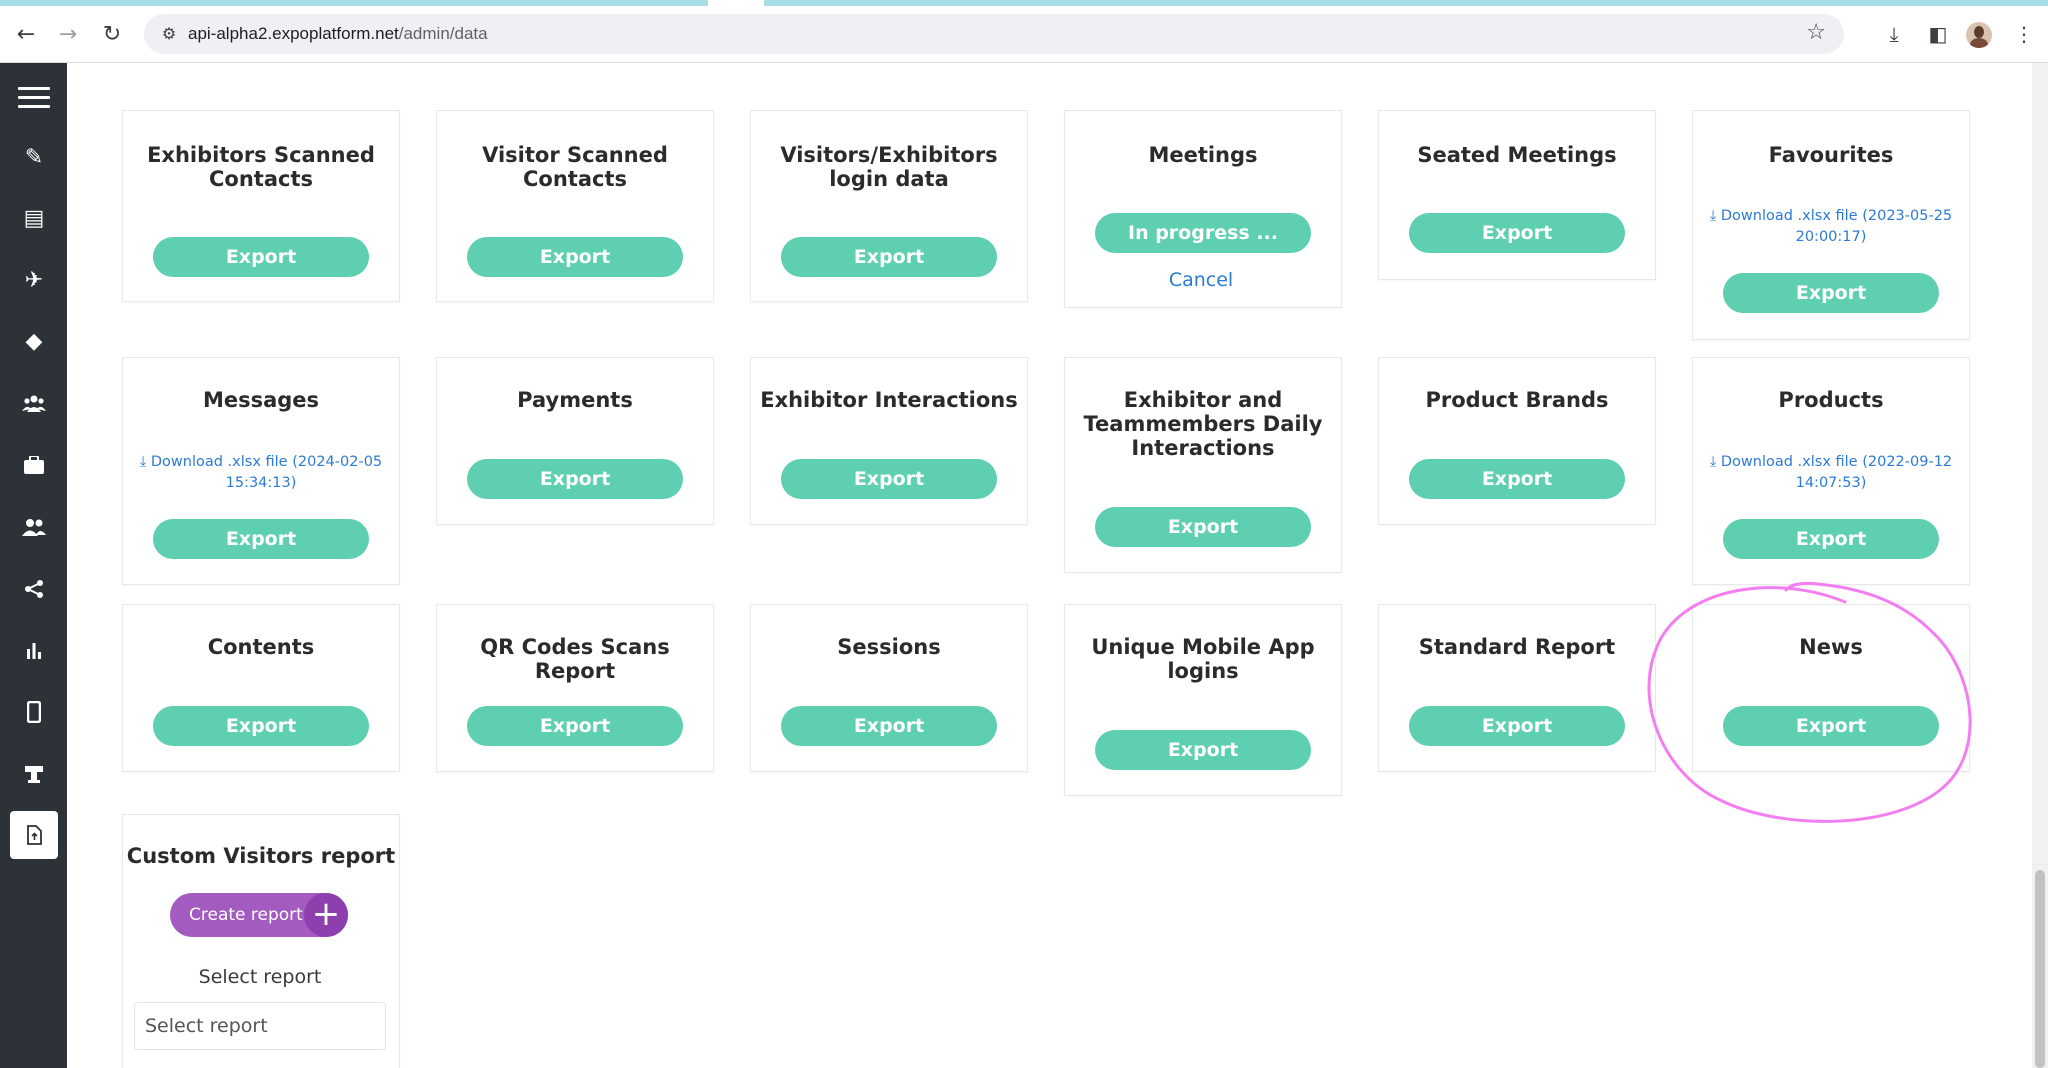  Describe the element at coordinates (1203, 209) in the screenshot. I see `card-meetings: Meetings In progress ... Cancel` at that location.